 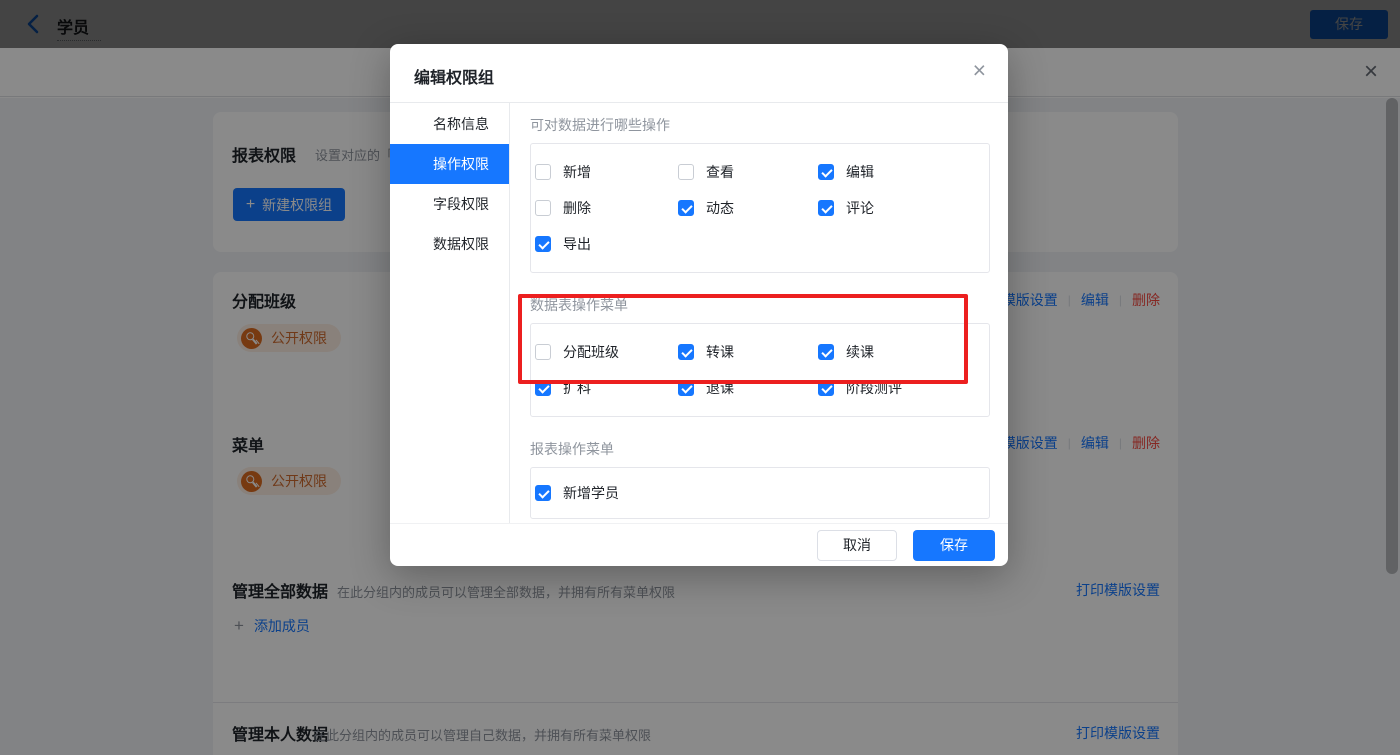 What do you see at coordinates (606, 172) in the screenshot?
I see `checkbox-item-create: 新增` at bounding box center [606, 172].